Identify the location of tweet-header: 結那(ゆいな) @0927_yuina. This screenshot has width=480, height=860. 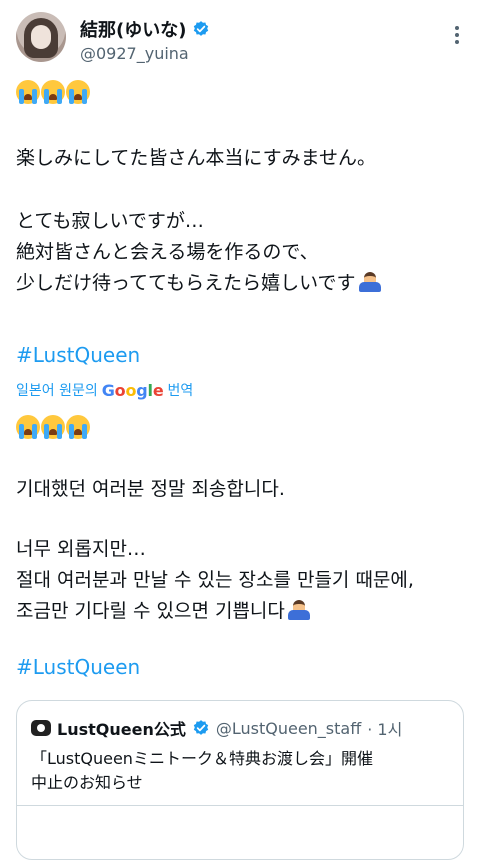
(242, 40).